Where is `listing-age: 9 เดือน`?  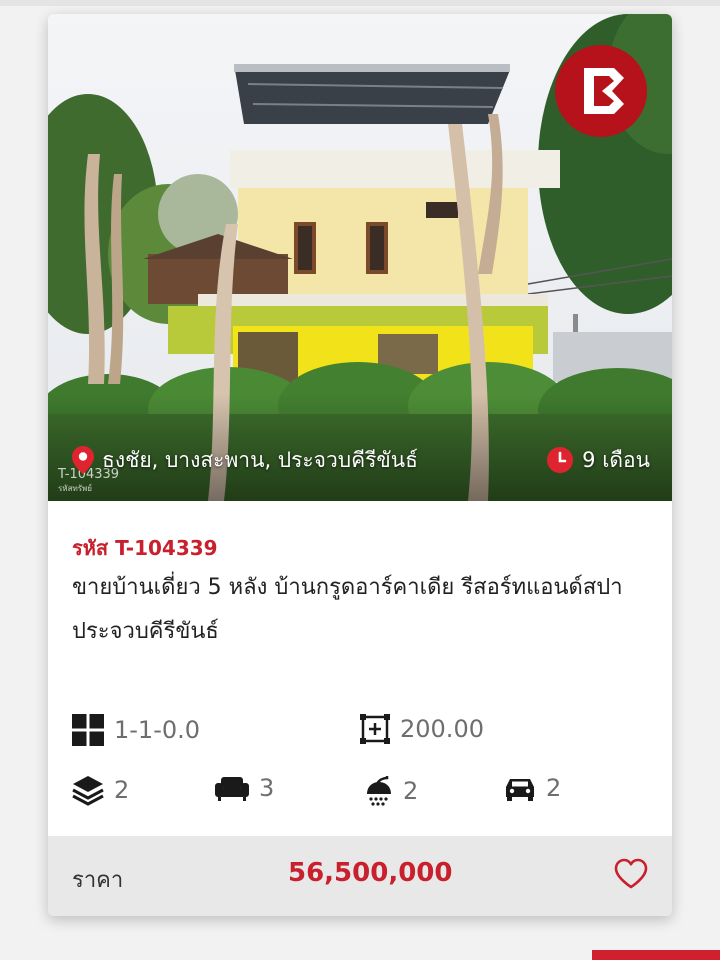
listing-age: 9 เดือน is located at coordinates (598, 460).